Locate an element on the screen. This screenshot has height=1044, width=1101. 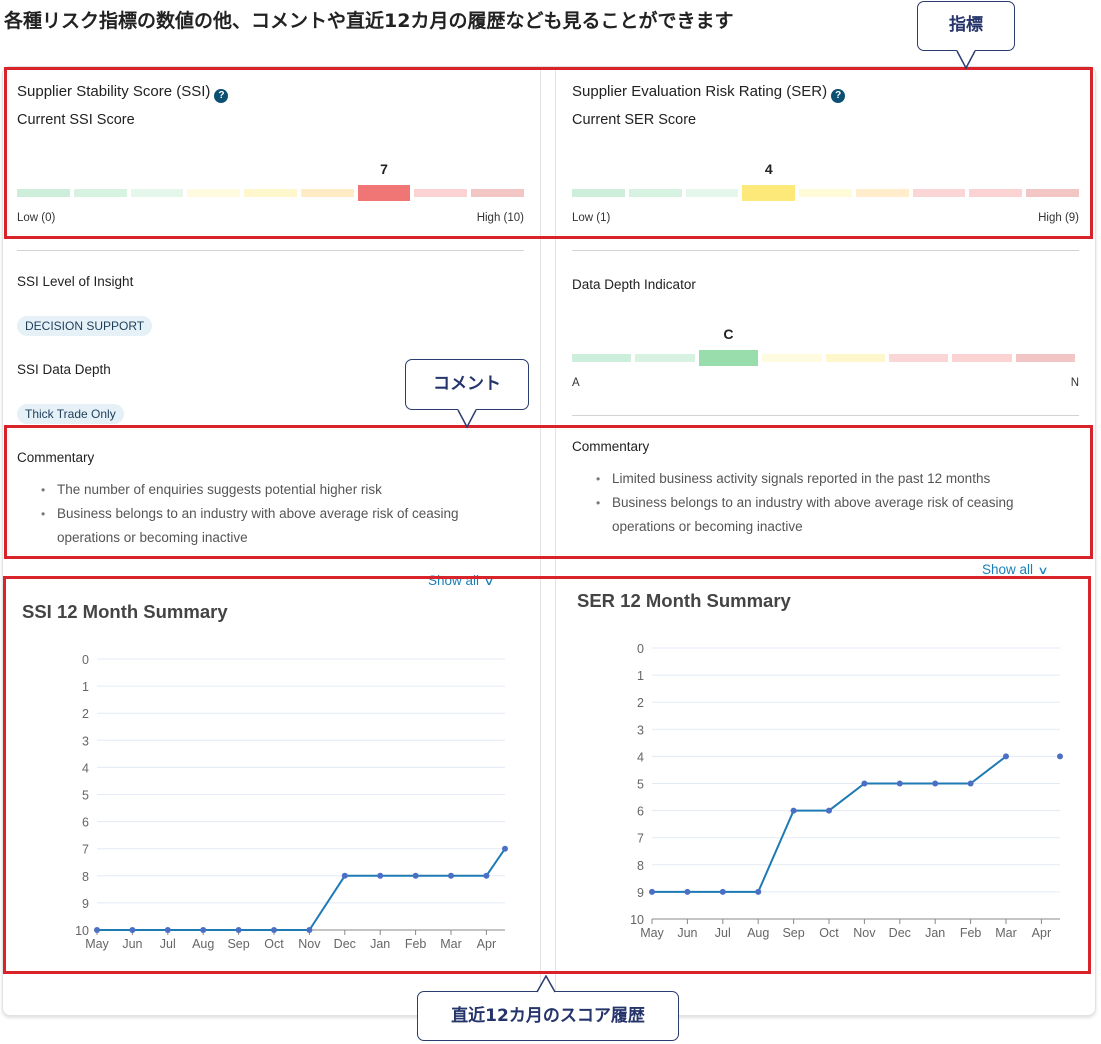
y-tick-label: 2 is located at coordinates (640, 703).